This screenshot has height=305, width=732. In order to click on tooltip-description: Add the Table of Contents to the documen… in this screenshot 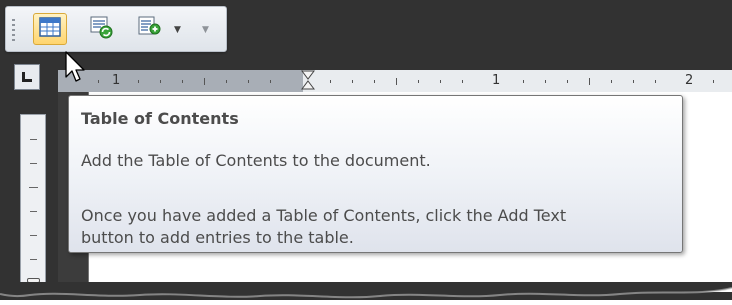, I will do `click(256, 160)`.